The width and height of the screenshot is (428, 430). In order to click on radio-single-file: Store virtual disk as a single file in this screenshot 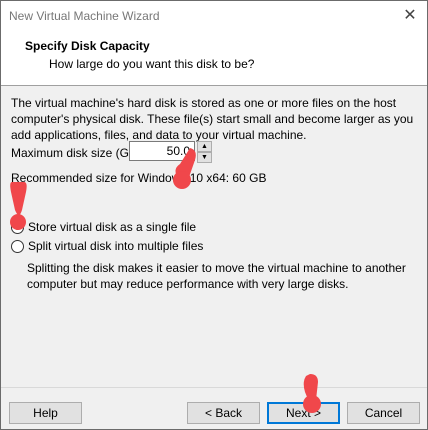, I will do `click(103, 227)`.